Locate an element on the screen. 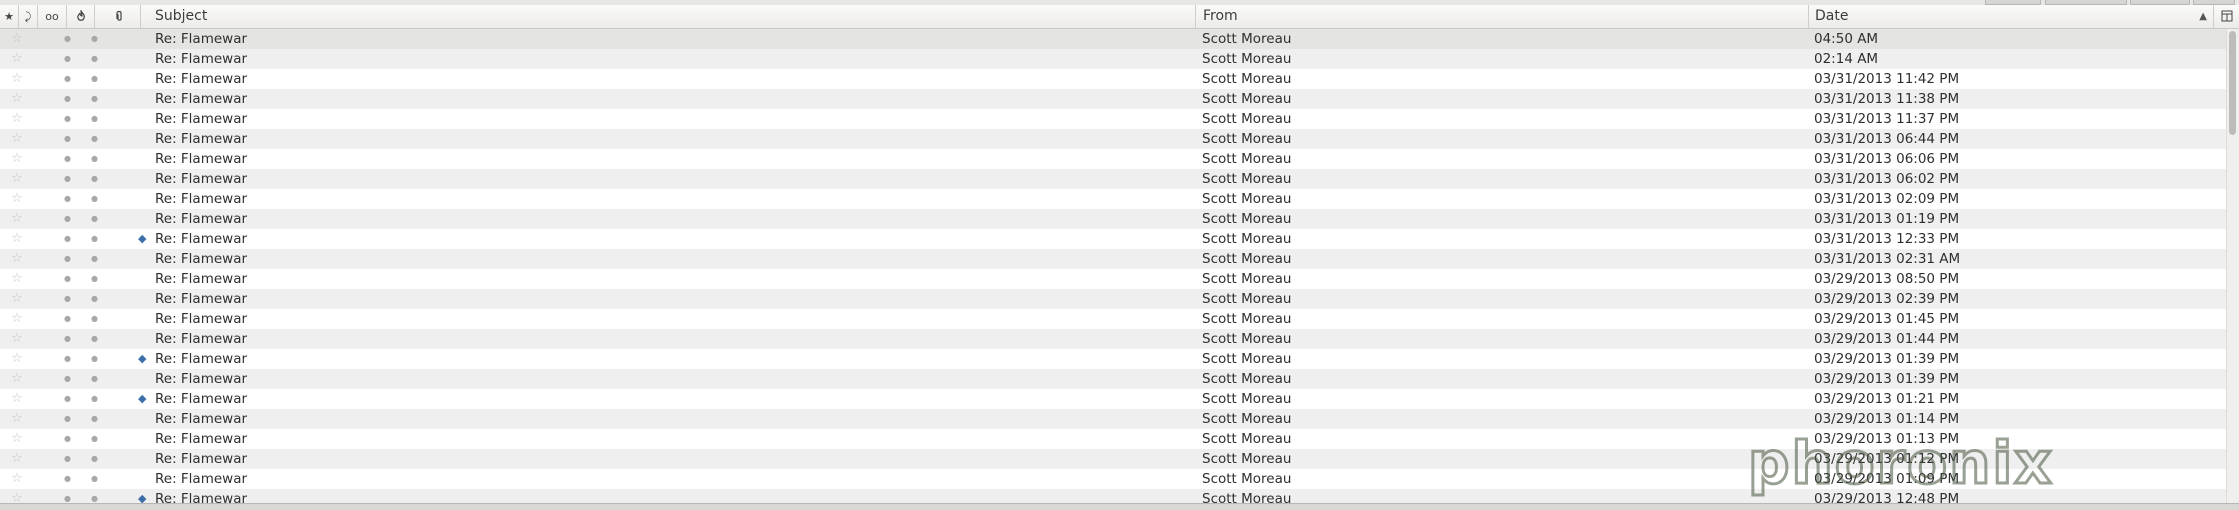 This screenshot has height=510, width=2239. message-row: ☆ ● ● Re: Flamewar Scott Moreau 04:50 AM is located at coordinates (1116, 39).